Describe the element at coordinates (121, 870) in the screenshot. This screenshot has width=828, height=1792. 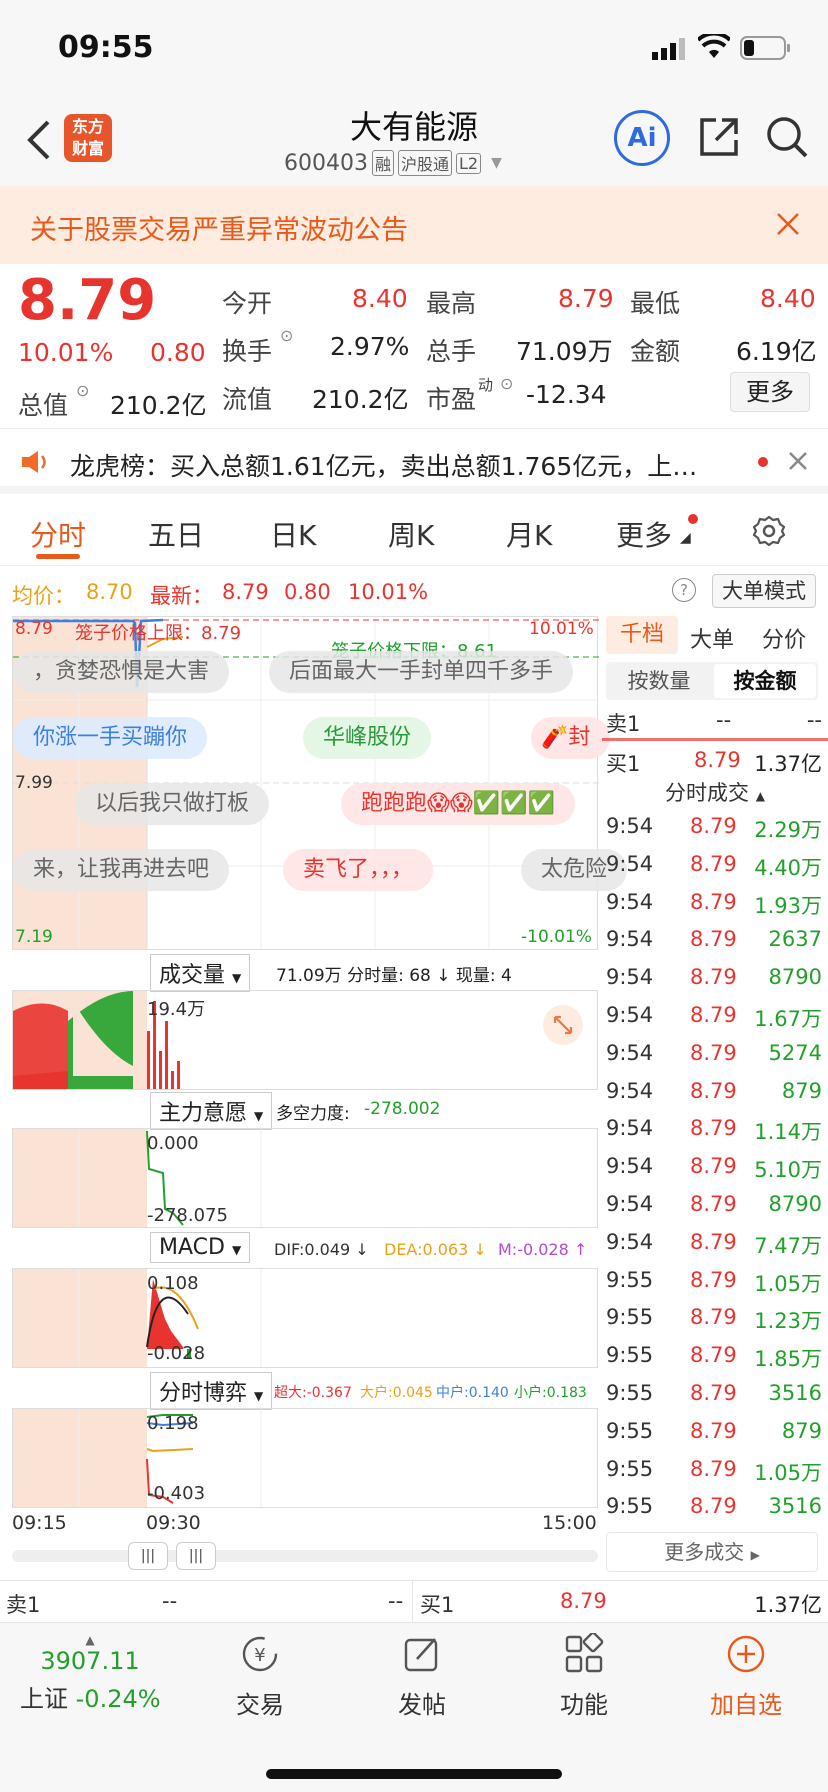
I see `danmu-bubble: 来，让我再进去吧` at that location.